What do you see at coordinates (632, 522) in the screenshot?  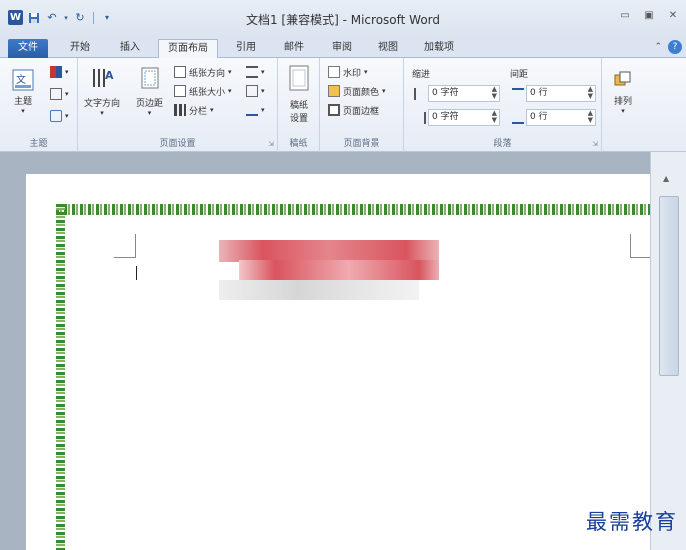 I see `watermark-text: 最需教育` at bounding box center [632, 522].